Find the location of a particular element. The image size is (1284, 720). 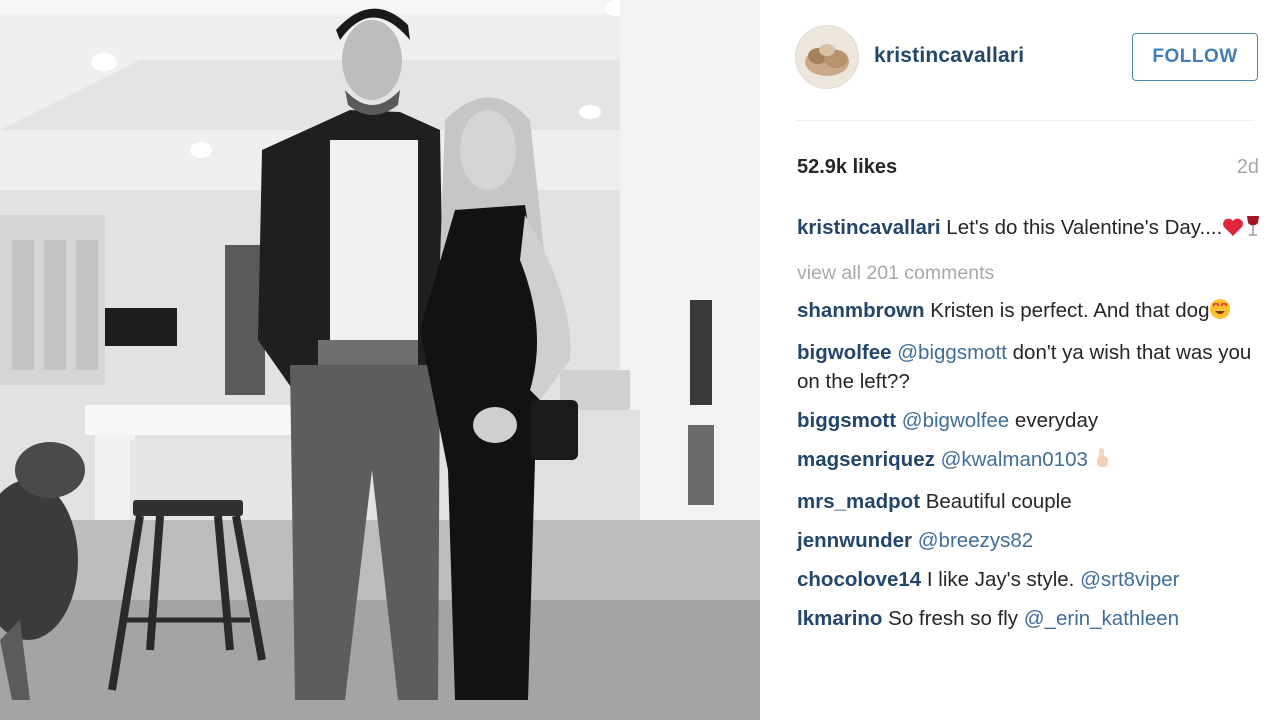

post-header: kristincavallari FOLLOW is located at coordinates (1022, 60).